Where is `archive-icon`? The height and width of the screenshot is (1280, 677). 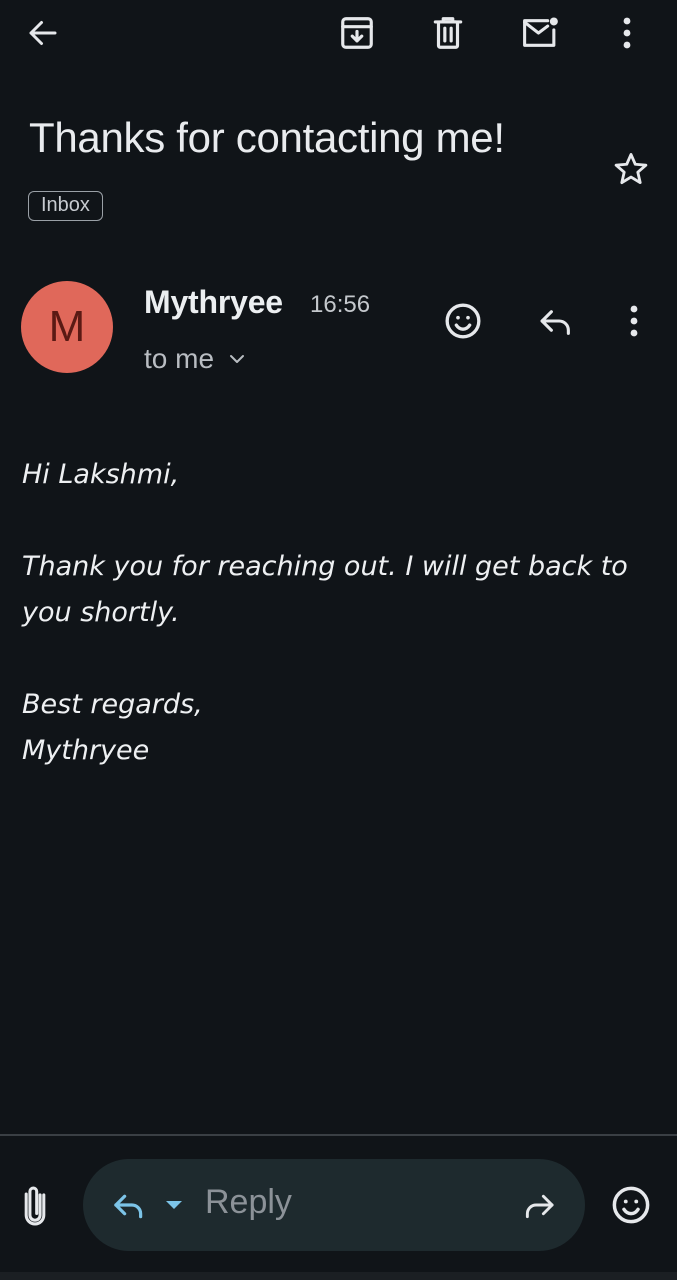
archive-icon is located at coordinates (357, 33).